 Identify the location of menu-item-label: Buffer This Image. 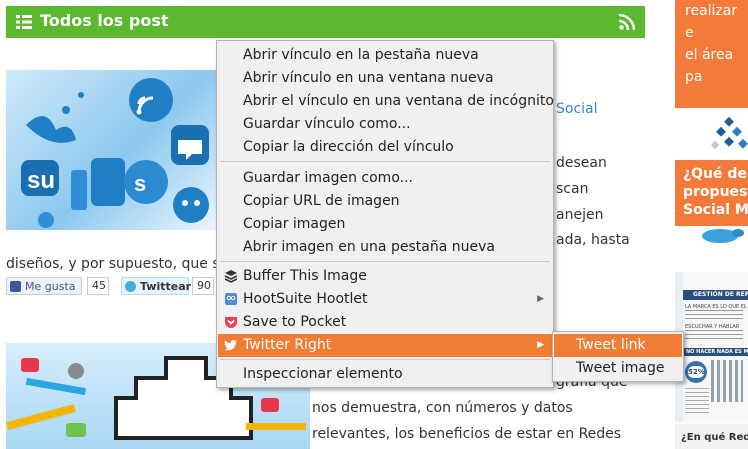
(305, 276).